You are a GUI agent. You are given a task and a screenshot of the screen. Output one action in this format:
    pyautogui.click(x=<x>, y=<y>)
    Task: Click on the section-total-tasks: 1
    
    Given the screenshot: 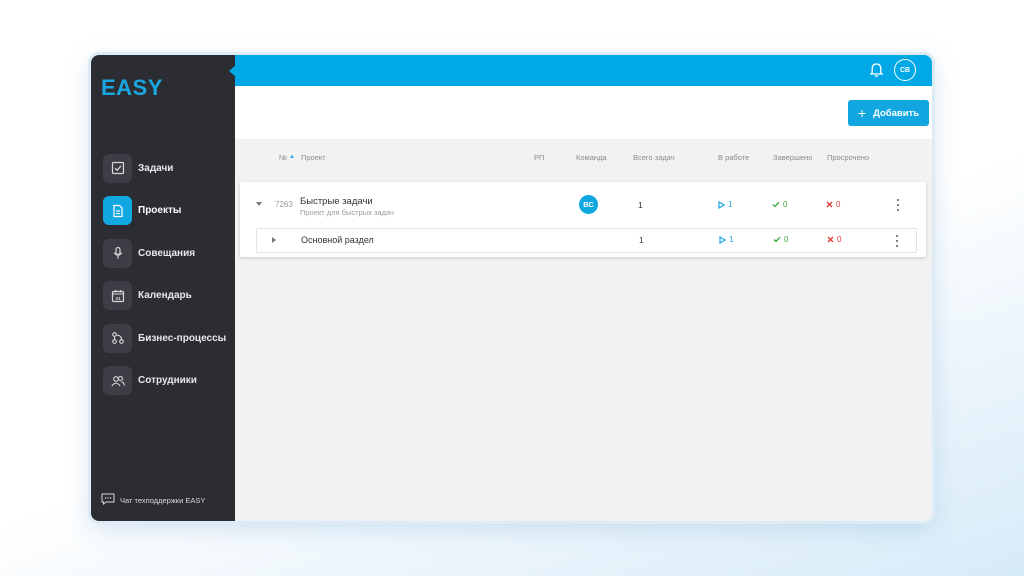 What is the action you would take?
    pyautogui.click(x=641, y=240)
    